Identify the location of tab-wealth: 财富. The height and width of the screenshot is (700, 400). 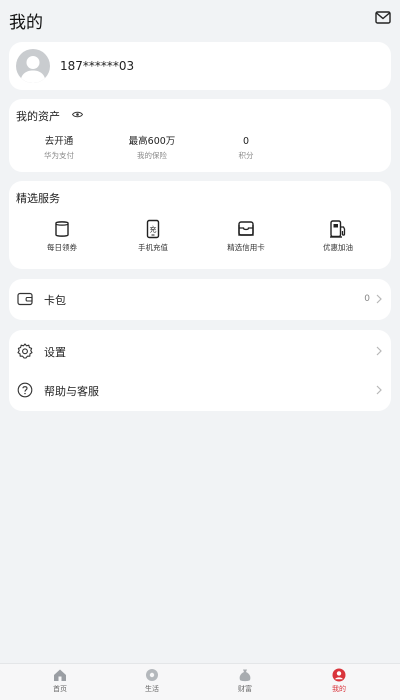
(245, 681).